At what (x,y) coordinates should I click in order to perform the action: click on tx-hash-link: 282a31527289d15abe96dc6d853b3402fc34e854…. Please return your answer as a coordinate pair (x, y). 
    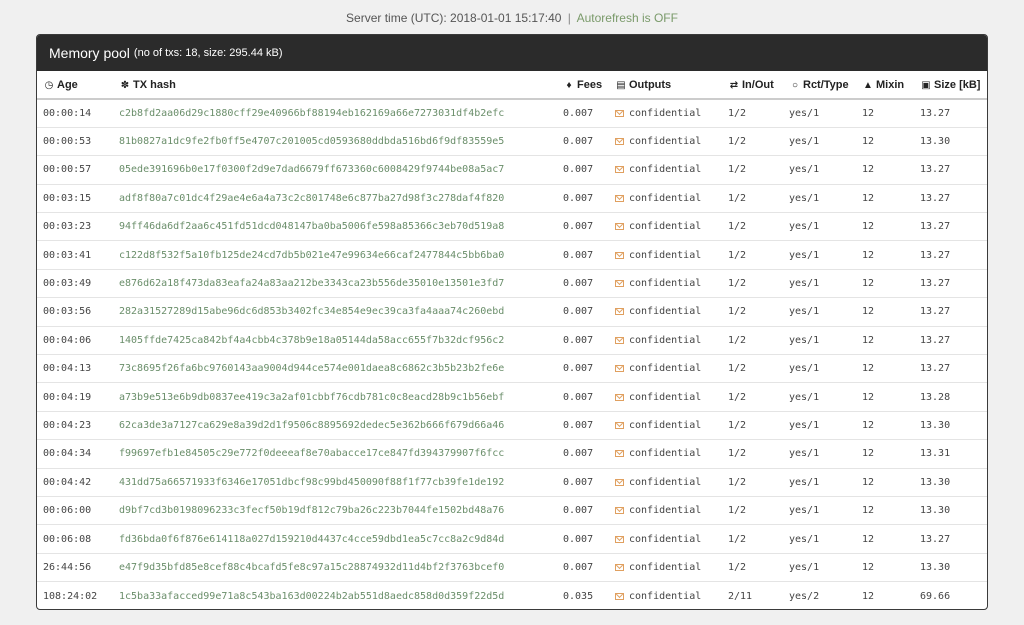
    Looking at the image, I should click on (335, 312).